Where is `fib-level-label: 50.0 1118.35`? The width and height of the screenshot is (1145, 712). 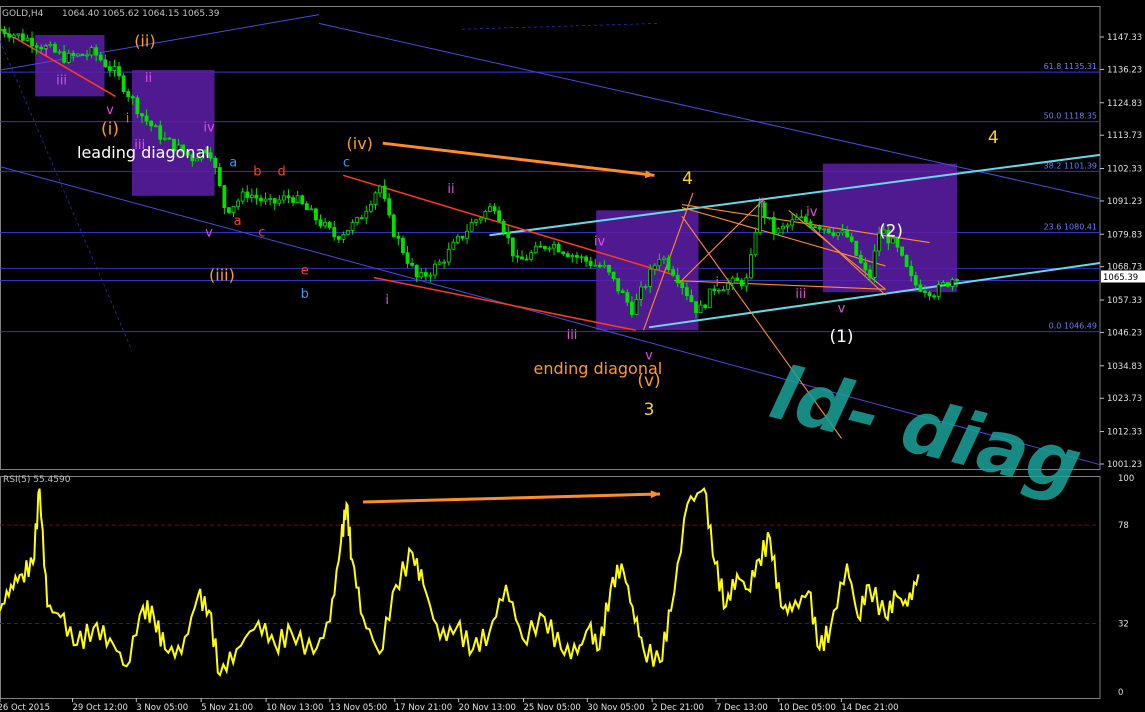
fib-level-label: 50.0 1118.35 is located at coordinates (1070, 116).